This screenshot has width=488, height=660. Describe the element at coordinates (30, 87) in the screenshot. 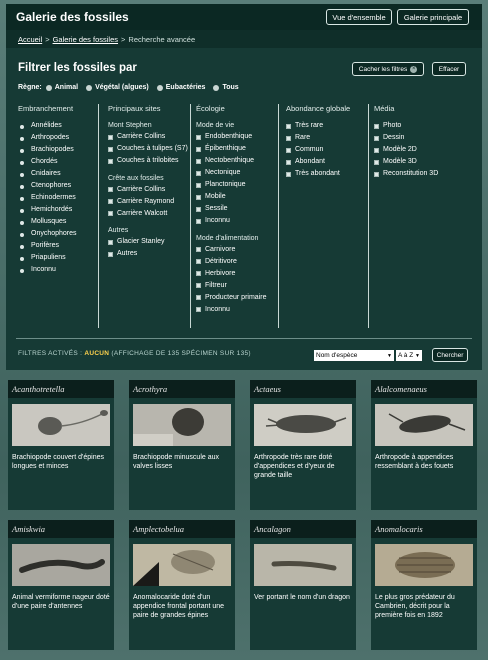

I see `kingdom-label: Règne:` at that location.